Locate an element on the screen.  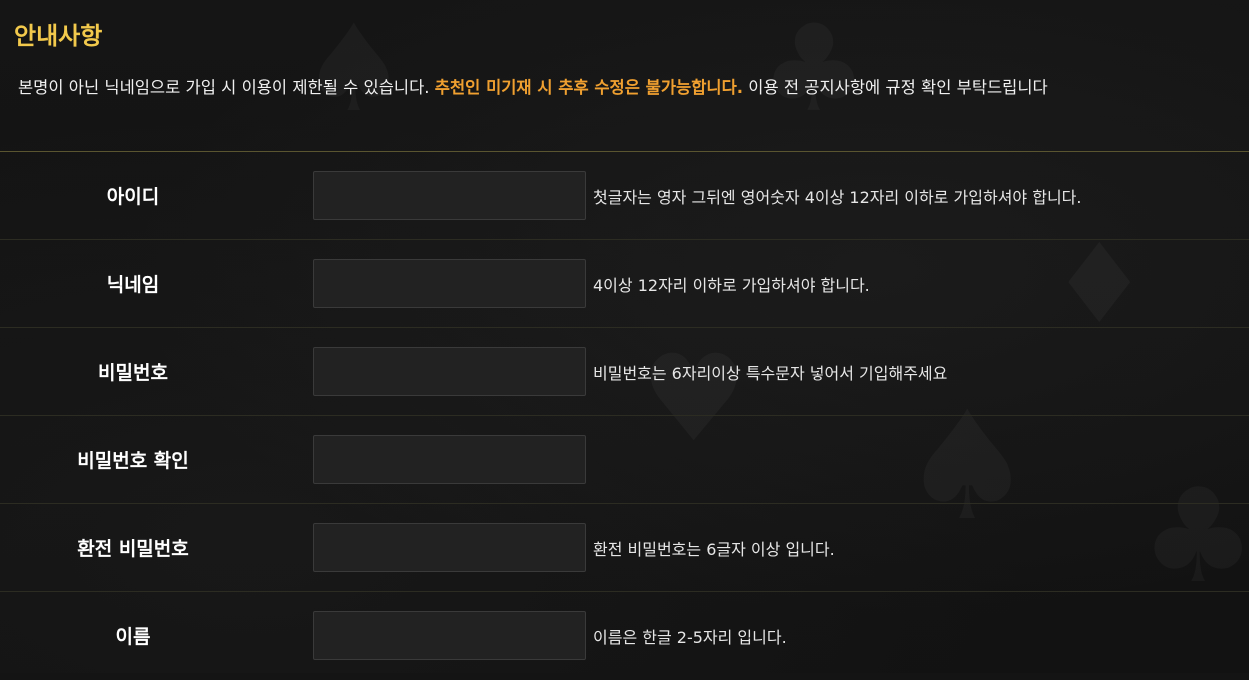
notice-title: 안내사항 is located at coordinates (58, 36).